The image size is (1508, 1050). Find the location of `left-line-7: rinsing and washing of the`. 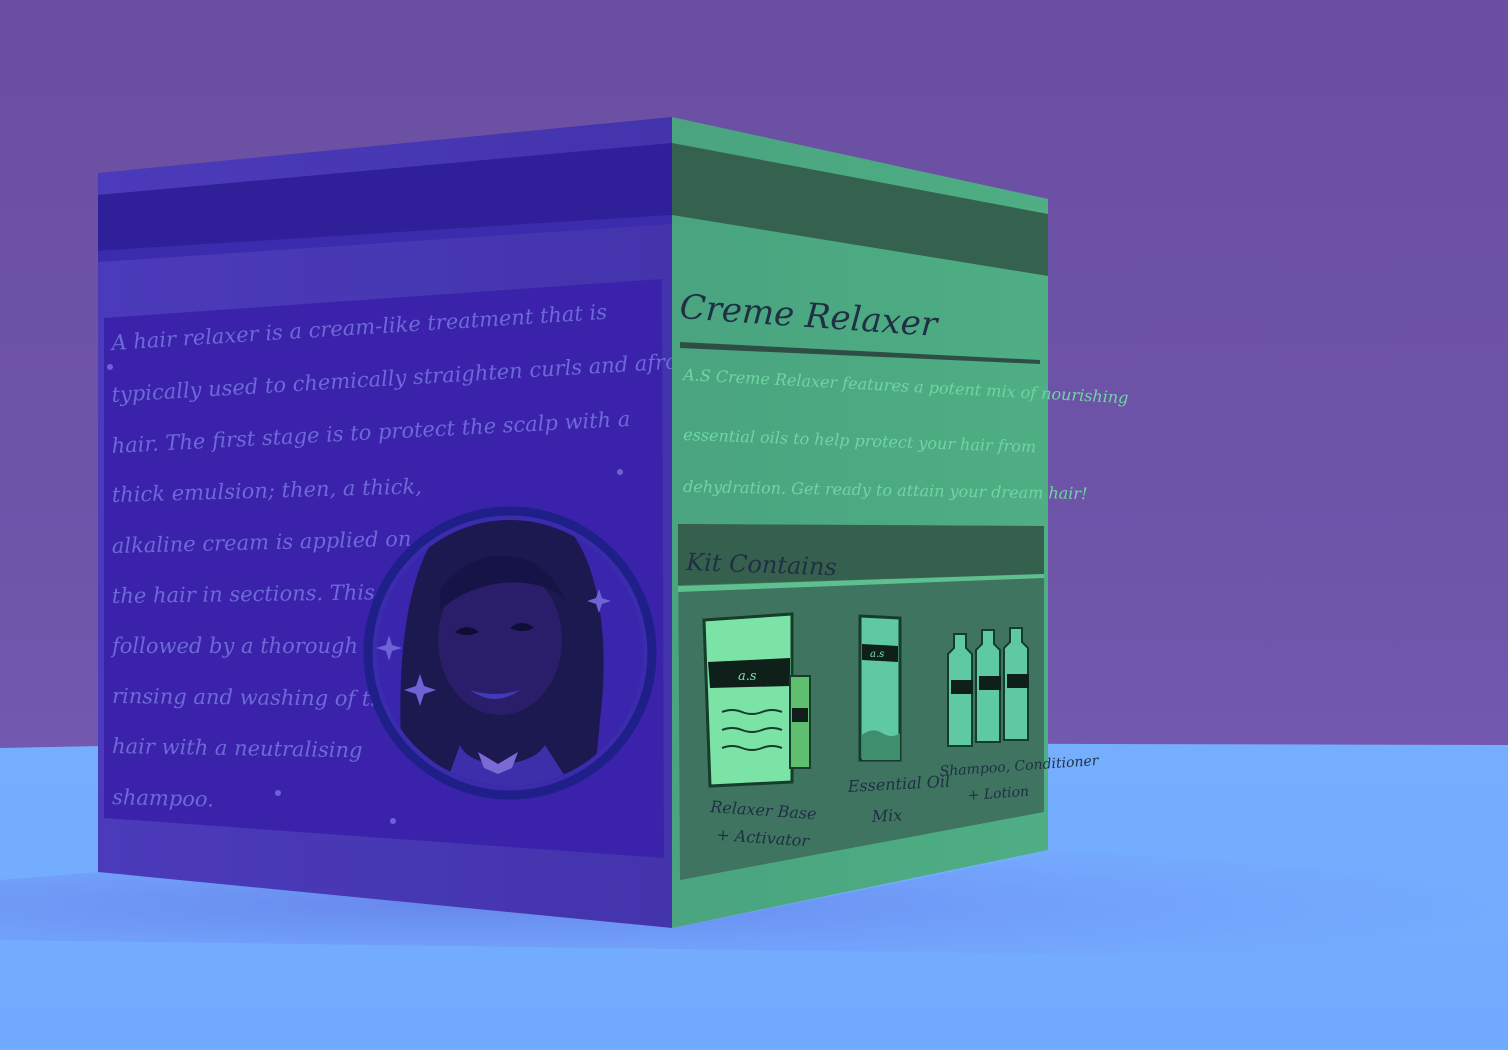

left-line-7: rinsing and washing of the is located at coordinates (254, 697).